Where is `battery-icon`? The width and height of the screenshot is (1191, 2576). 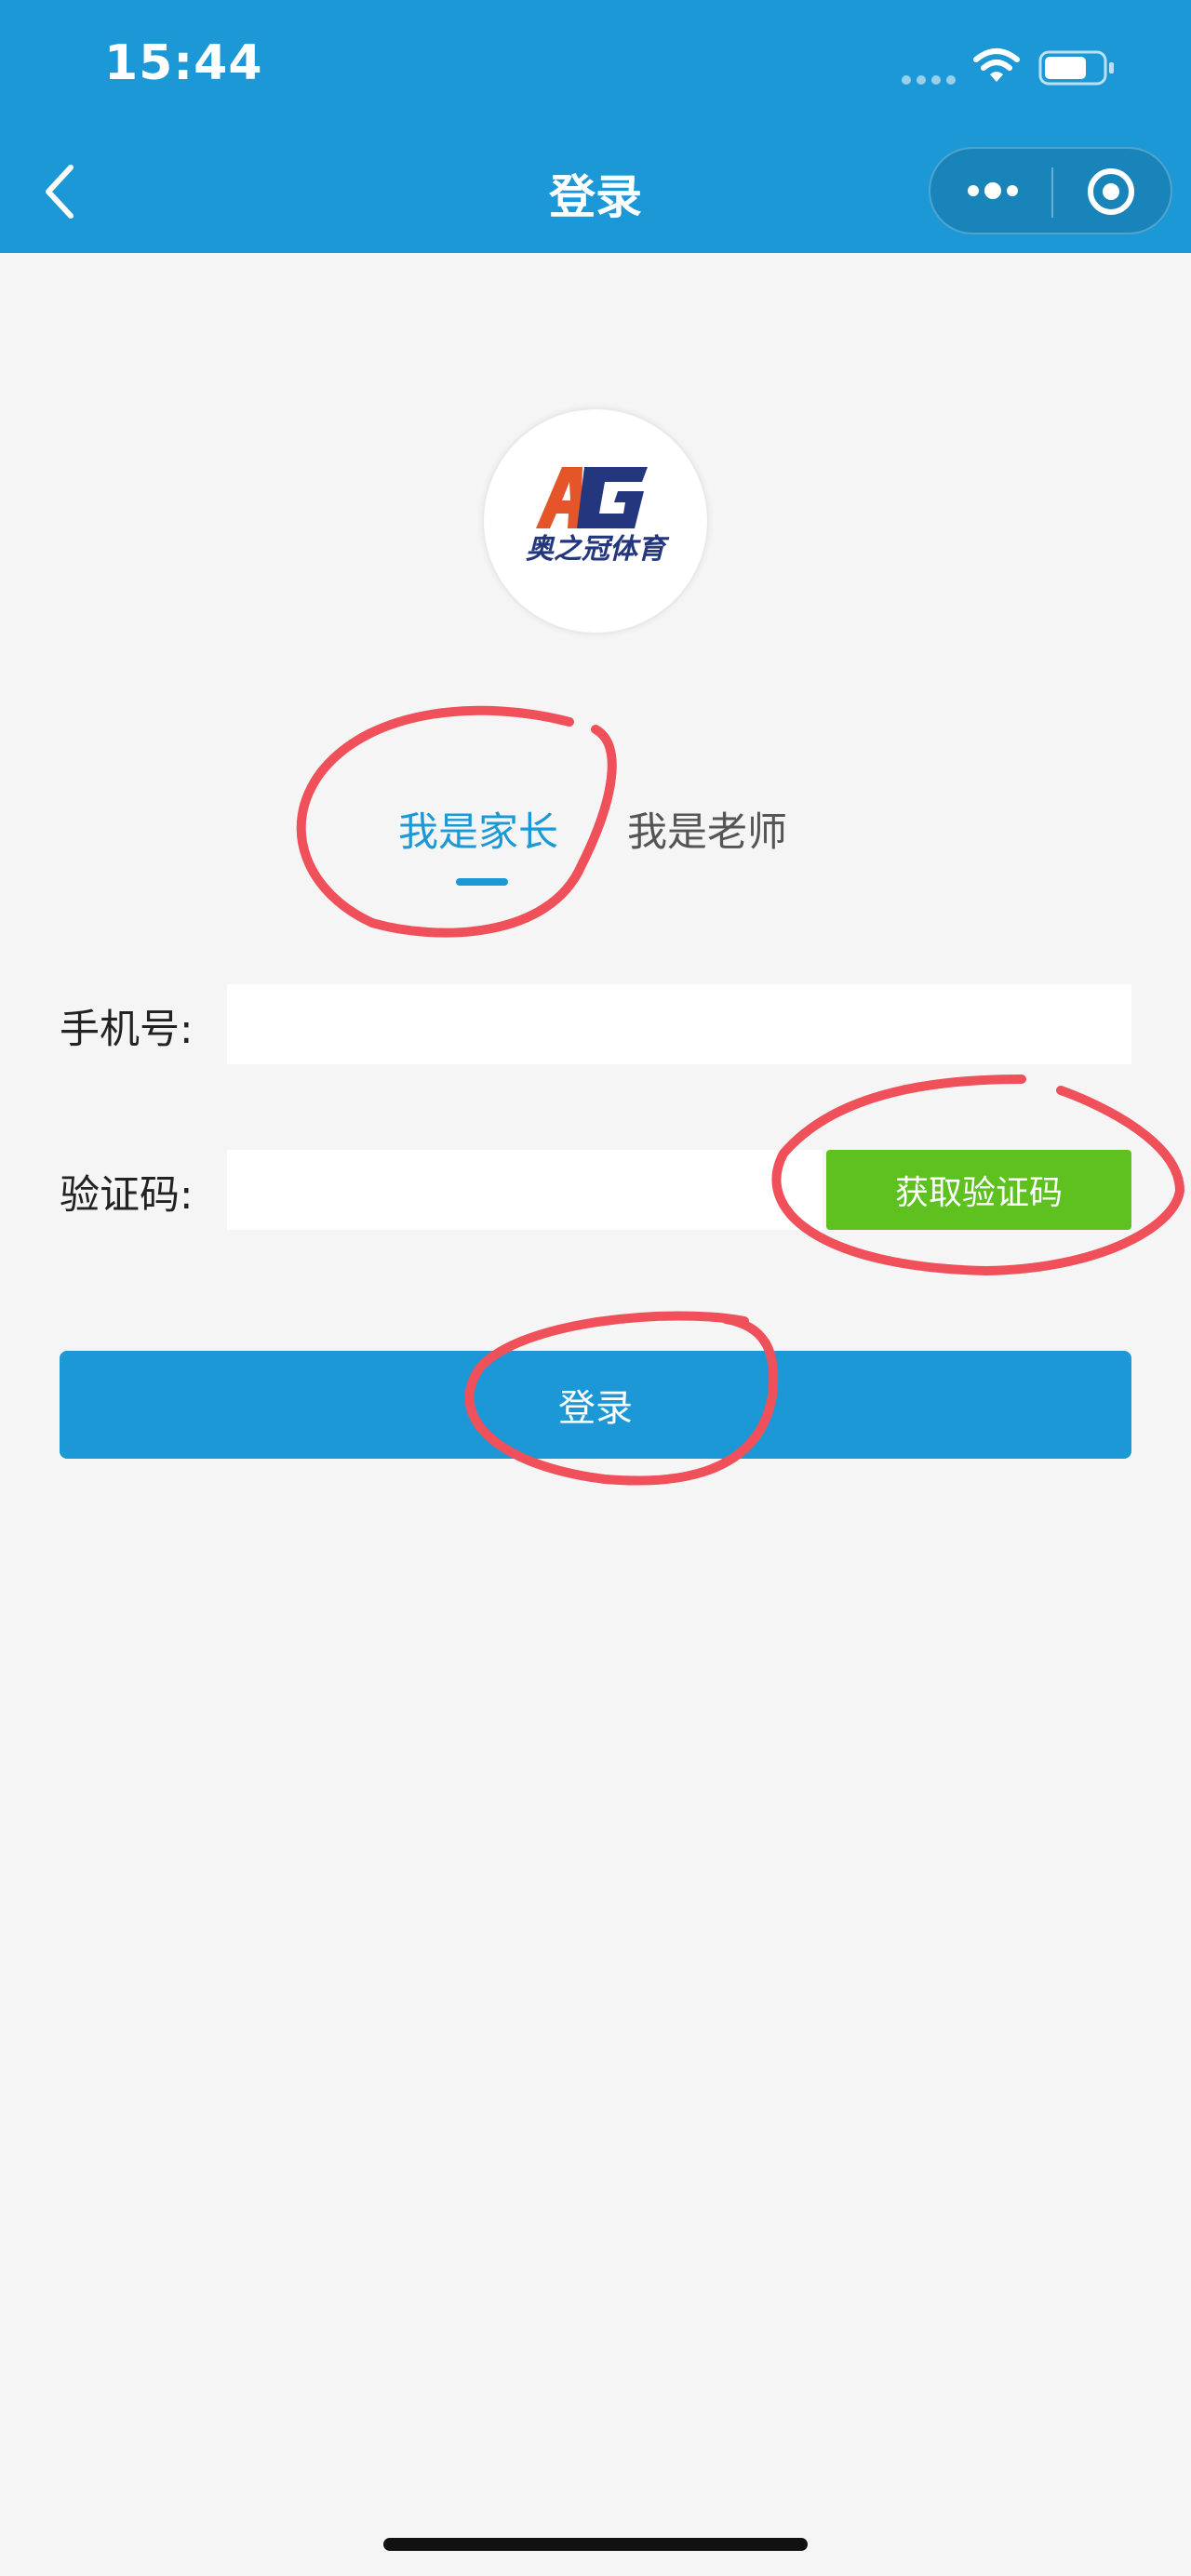 battery-icon is located at coordinates (1076, 68).